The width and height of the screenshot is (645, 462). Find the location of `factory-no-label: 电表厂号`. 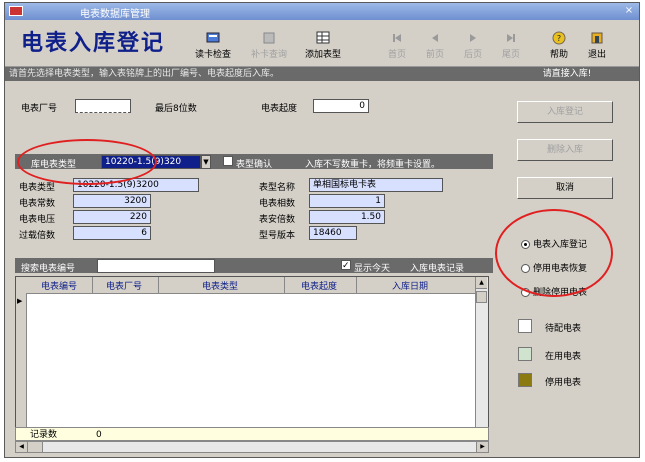

factory-no-label: 电表厂号 is located at coordinates (39, 109).